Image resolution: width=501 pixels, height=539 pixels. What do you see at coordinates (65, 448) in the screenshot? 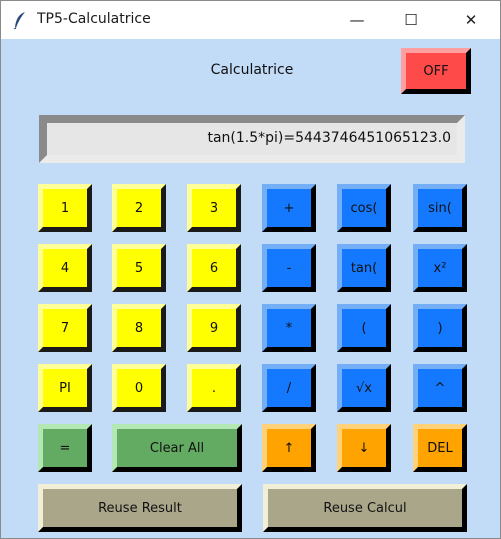
I see `equals-button: =` at bounding box center [65, 448].